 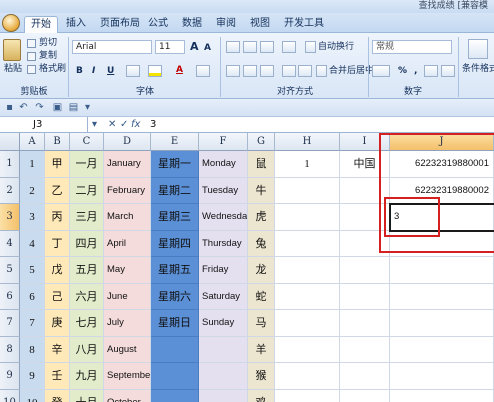 What do you see at coordinates (233, 71) in the screenshot?
I see `align-left-icon` at bounding box center [233, 71].